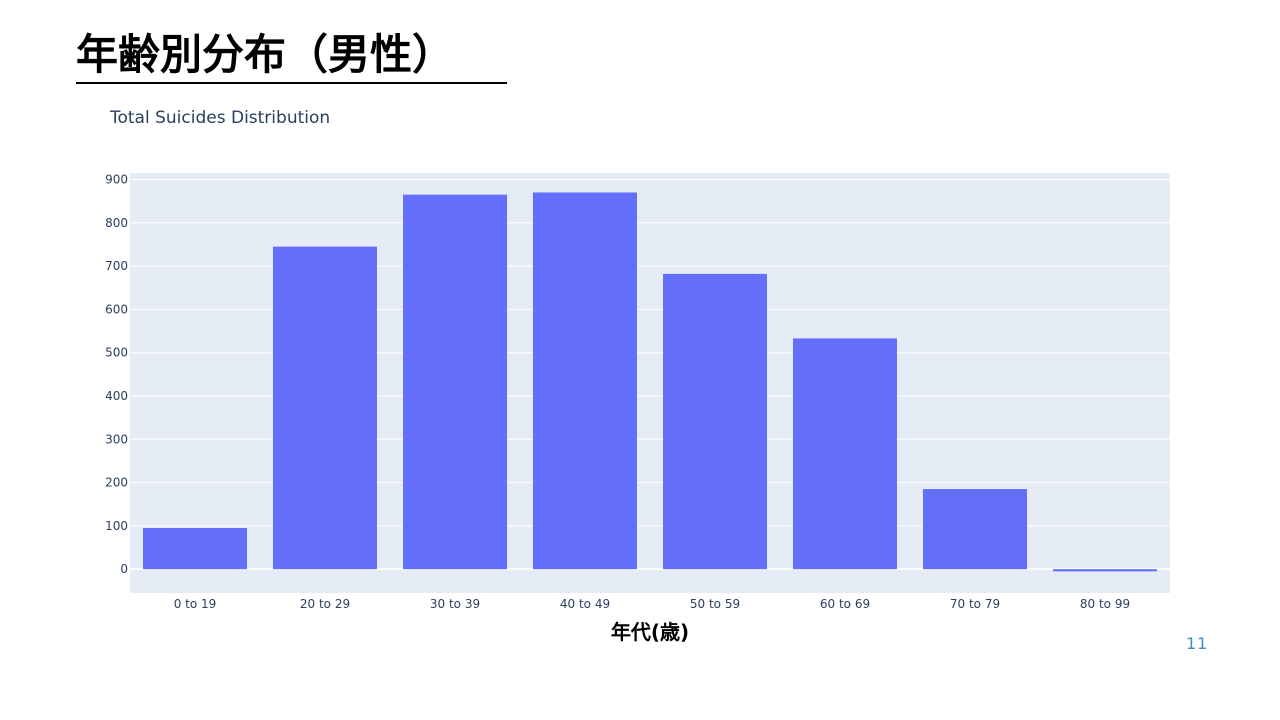 This screenshot has width=1280, height=720. Describe the element at coordinates (116, 309) in the screenshot. I see `y-tick-label: 600` at that location.